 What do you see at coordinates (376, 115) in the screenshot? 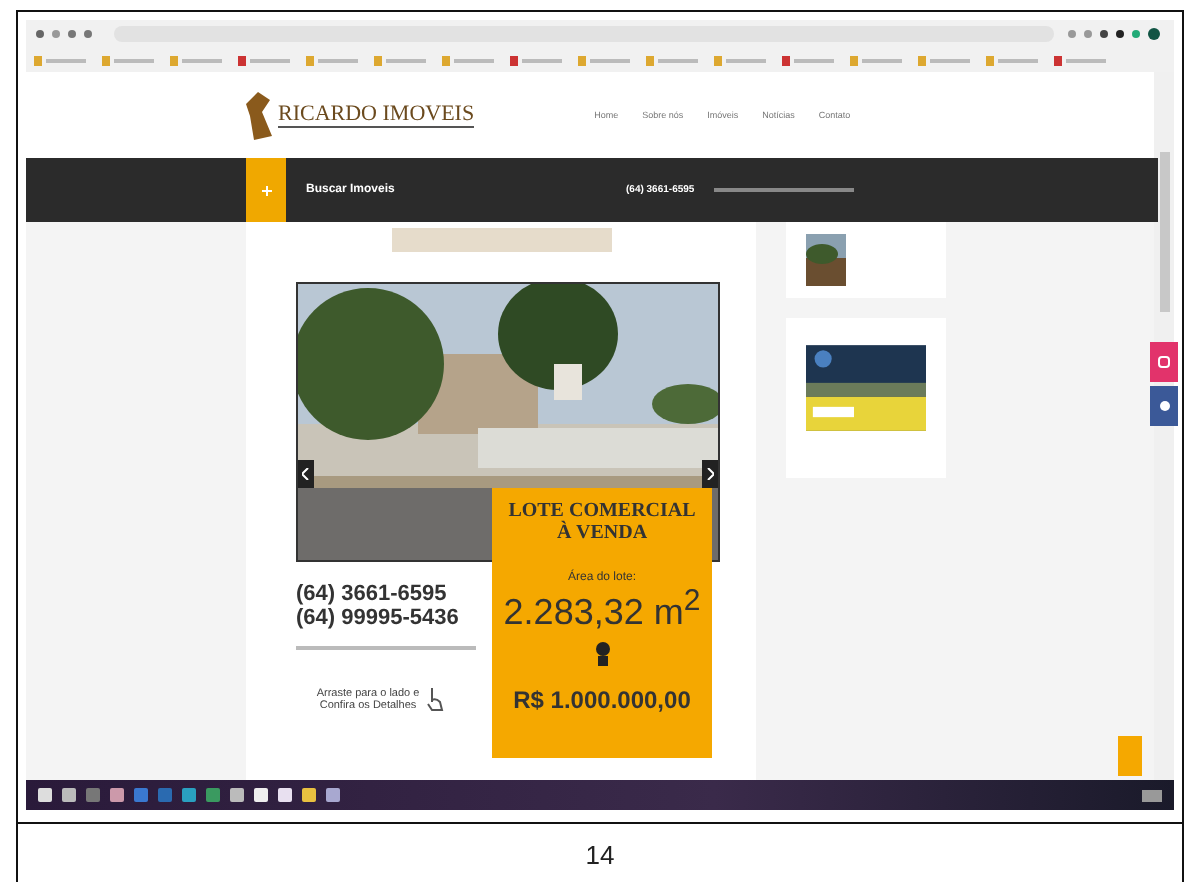
I see `logo-text: RICARDO IMOVEIS` at bounding box center [376, 115].